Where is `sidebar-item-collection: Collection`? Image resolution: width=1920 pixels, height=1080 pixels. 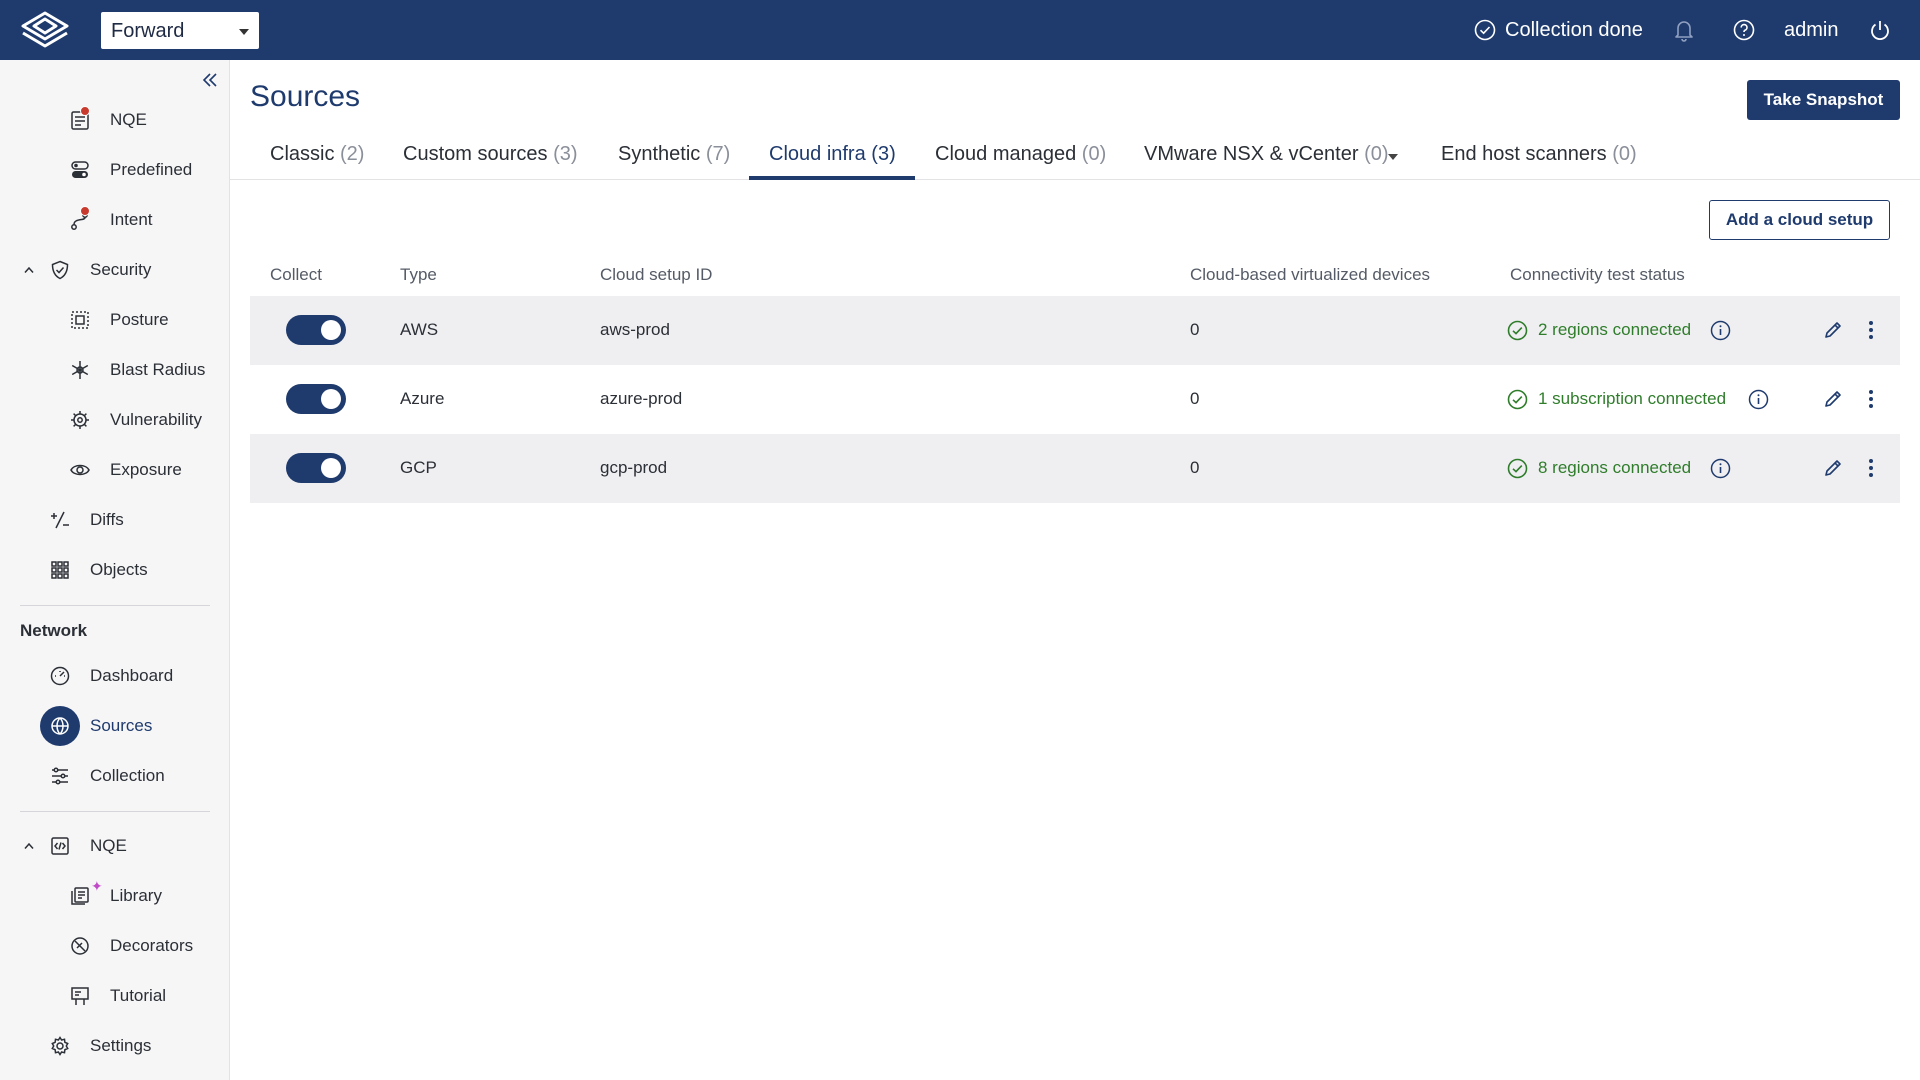 sidebar-item-collection: Collection is located at coordinates (114, 776).